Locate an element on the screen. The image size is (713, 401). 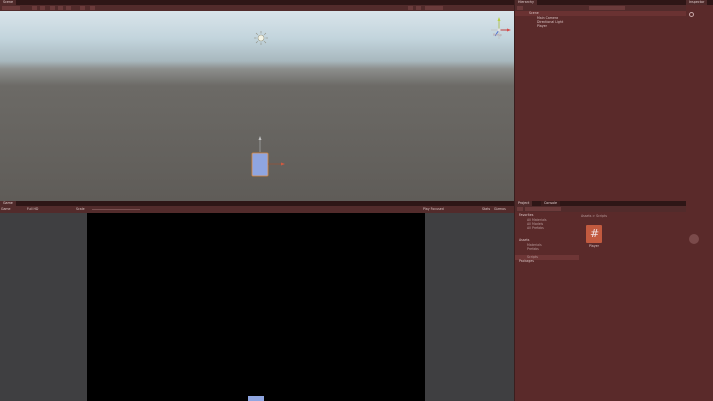
gizmos-button: Gizmos is located at coordinates (500, 209).